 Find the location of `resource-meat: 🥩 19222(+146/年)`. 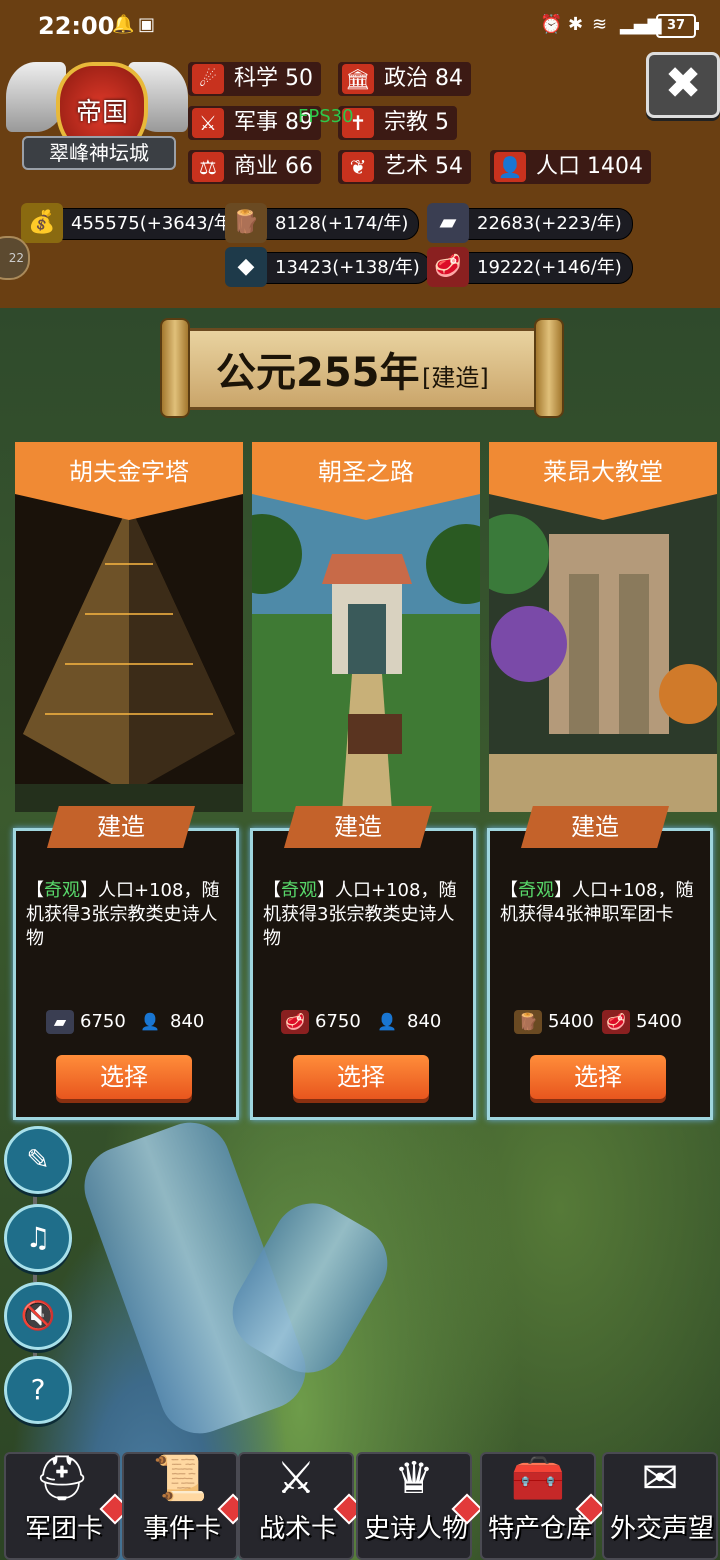

resource-meat: 🥩 19222(+146/年) is located at coordinates (530, 267).